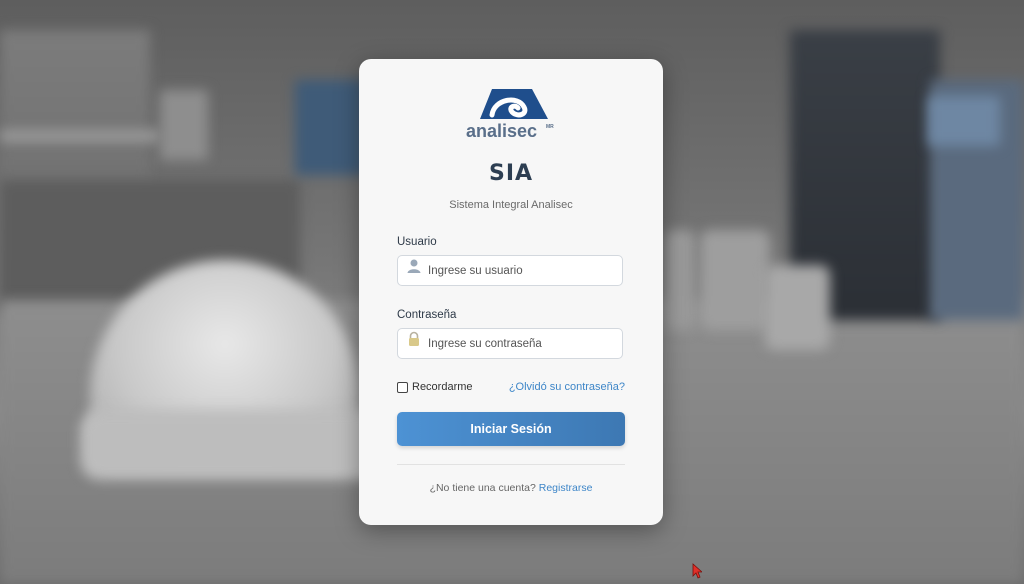  I want to click on register-link: Registrarse, so click(566, 488).